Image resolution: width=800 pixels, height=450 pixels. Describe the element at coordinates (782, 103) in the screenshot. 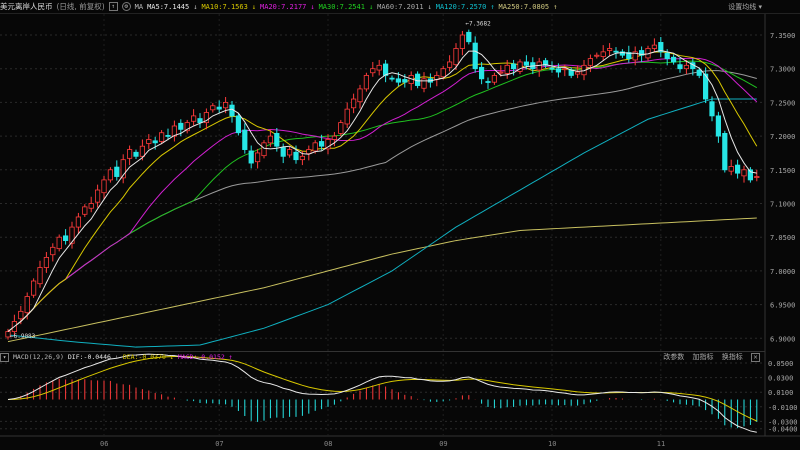

I see `price-tick-label: 7.2500` at that location.